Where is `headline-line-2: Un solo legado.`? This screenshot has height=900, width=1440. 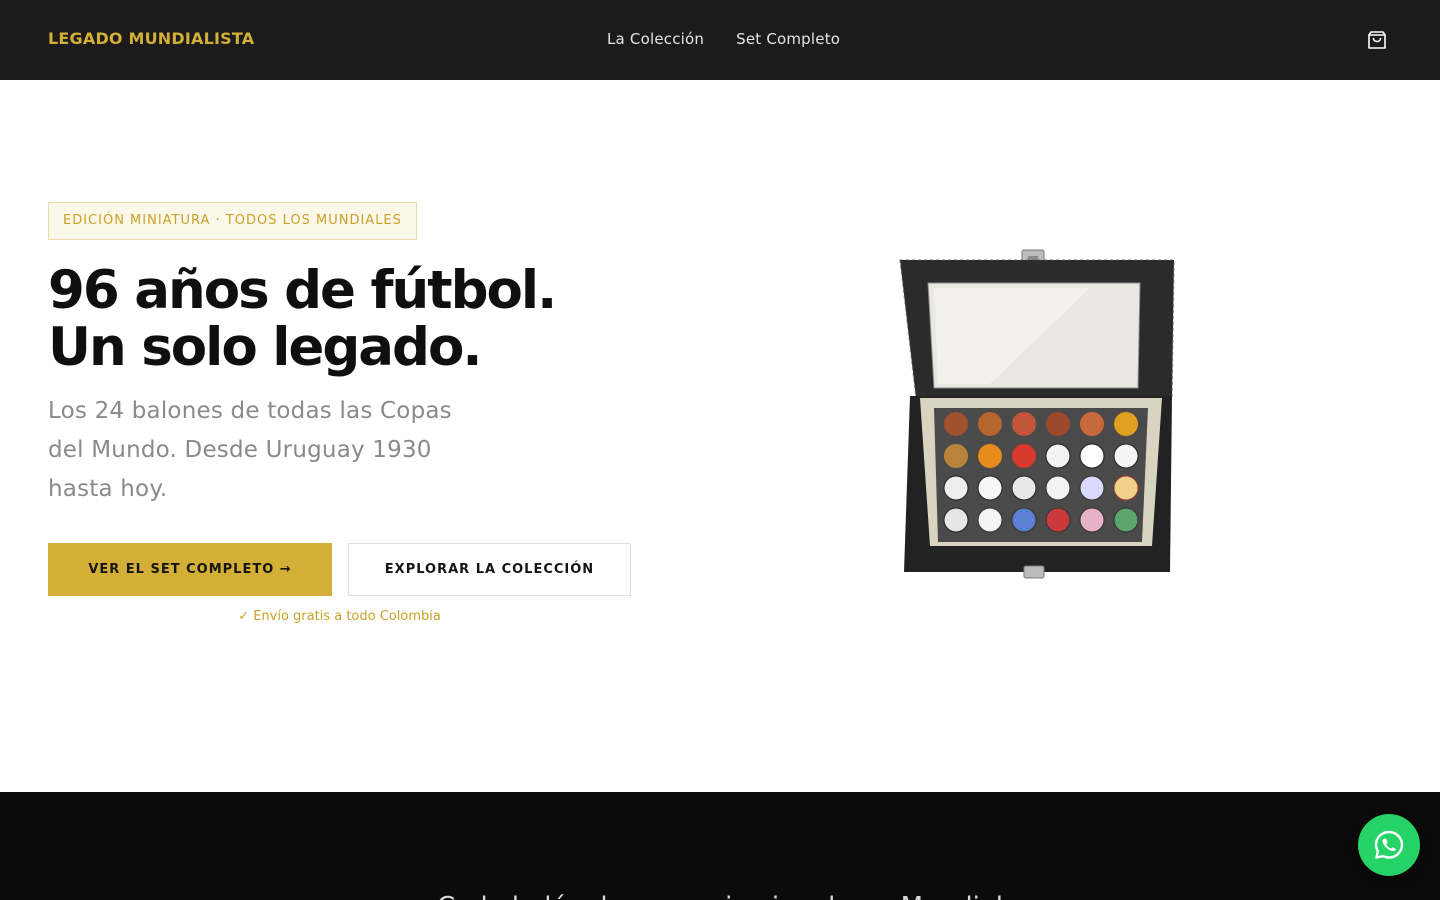
headline-line-2: Un solo legado. is located at coordinates (265, 347).